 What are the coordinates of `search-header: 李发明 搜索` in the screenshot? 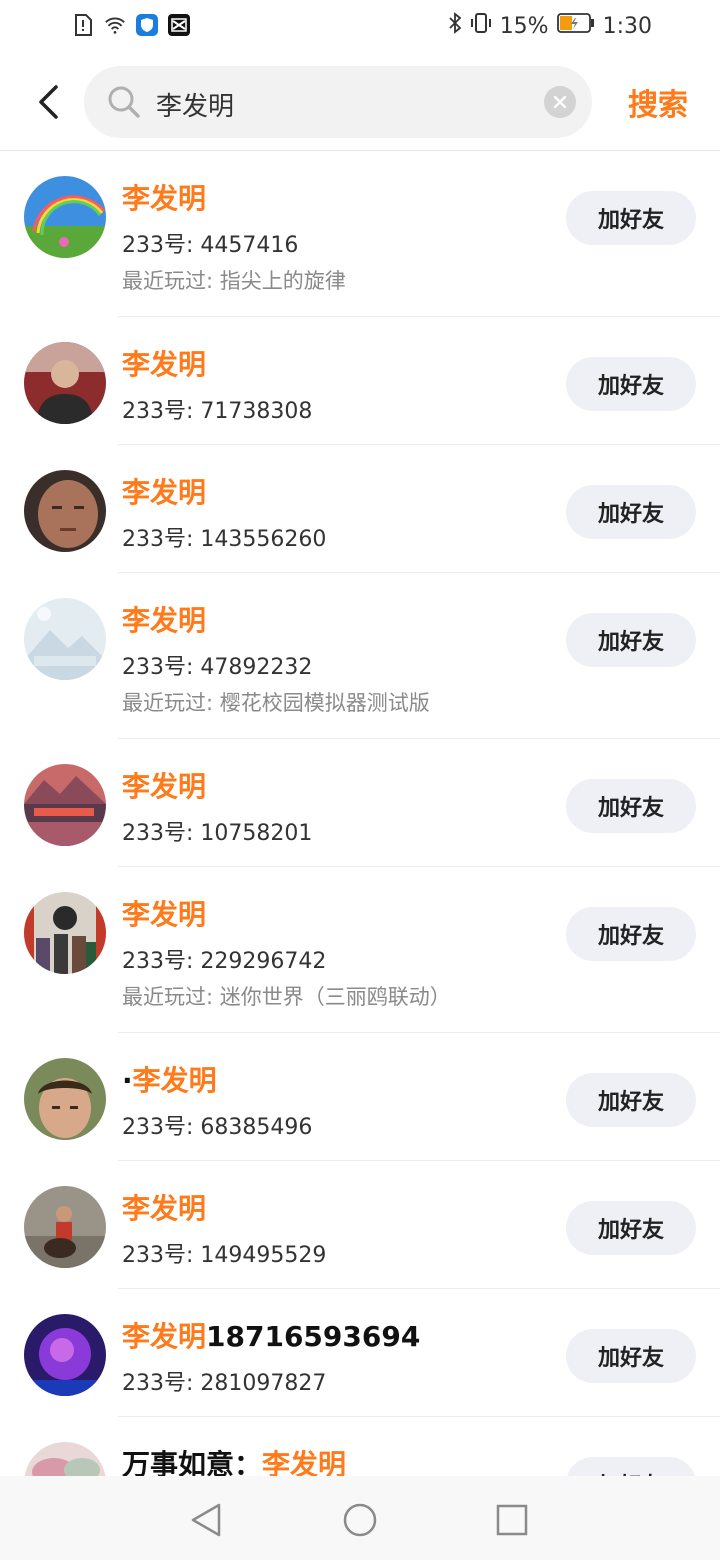 It's located at (360, 104).